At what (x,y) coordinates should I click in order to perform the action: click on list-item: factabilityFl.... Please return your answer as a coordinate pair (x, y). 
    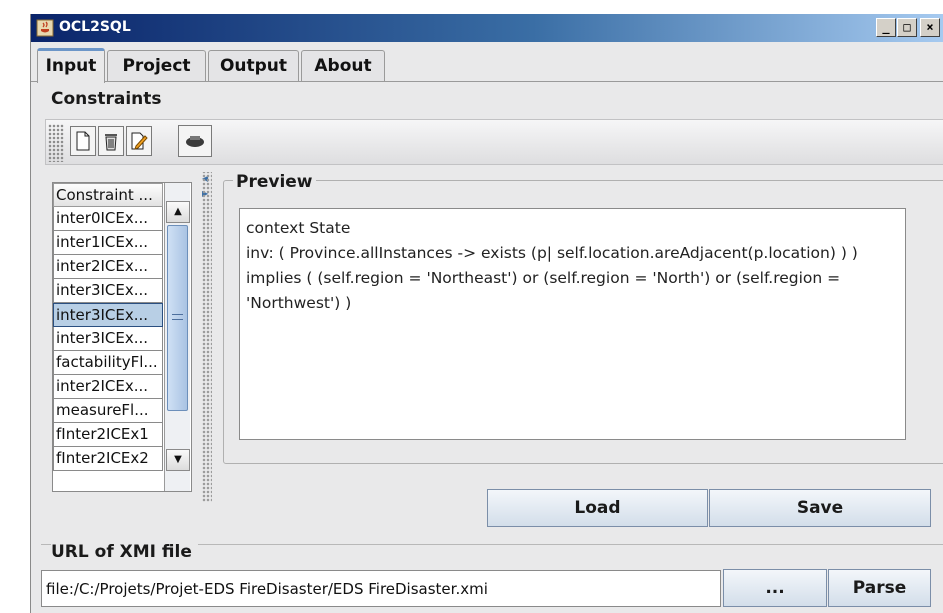
    Looking at the image, I should click on (108, 363).